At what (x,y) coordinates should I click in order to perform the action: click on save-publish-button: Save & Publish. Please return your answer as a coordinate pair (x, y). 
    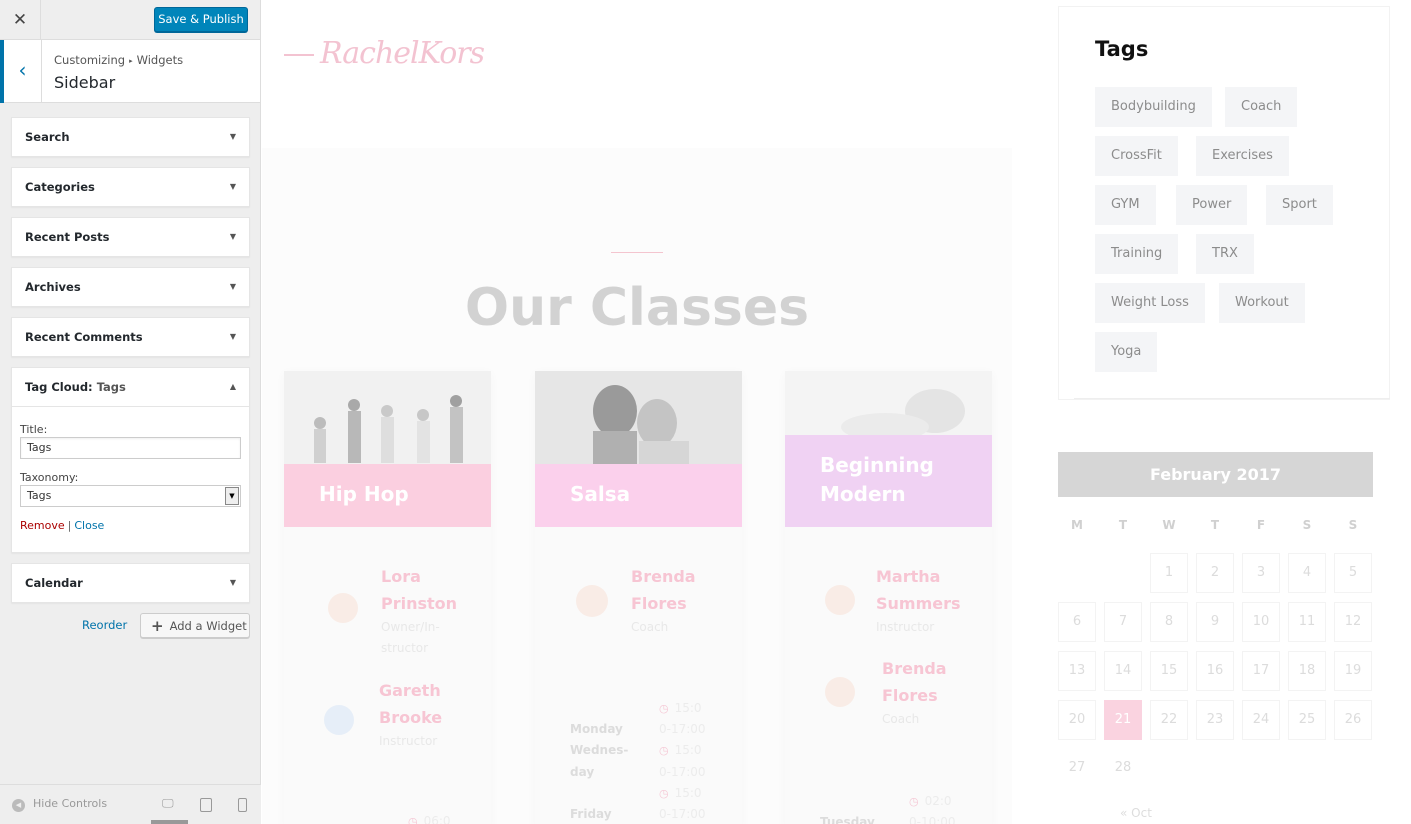
    Looking at the image, I should click on (201, 19).